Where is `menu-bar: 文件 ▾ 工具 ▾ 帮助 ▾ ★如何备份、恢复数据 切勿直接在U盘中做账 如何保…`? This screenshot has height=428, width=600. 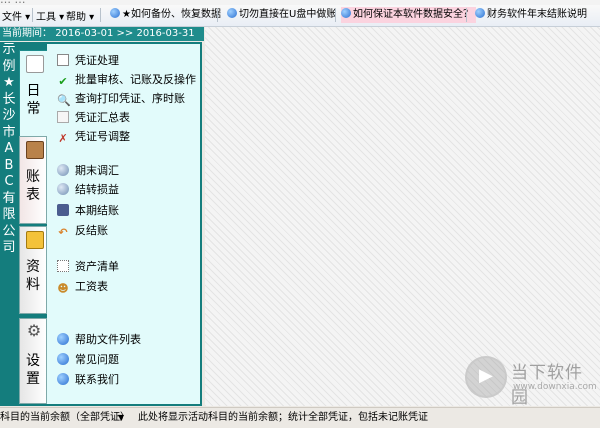 menu-bar: 文件 ▾ 工具 ▾ 帮助 ▾ ★如何备份、恢复数据 切勿直接在U盘中做账 如何保… is located at coordinates (300, 16).